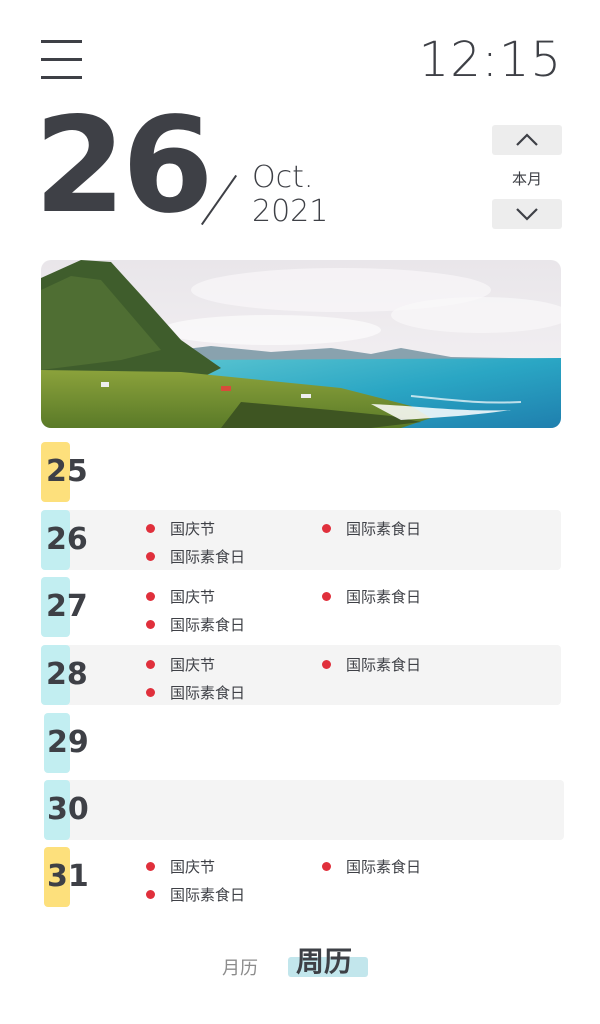  I want to click on next-month-button, so click(527, 214).